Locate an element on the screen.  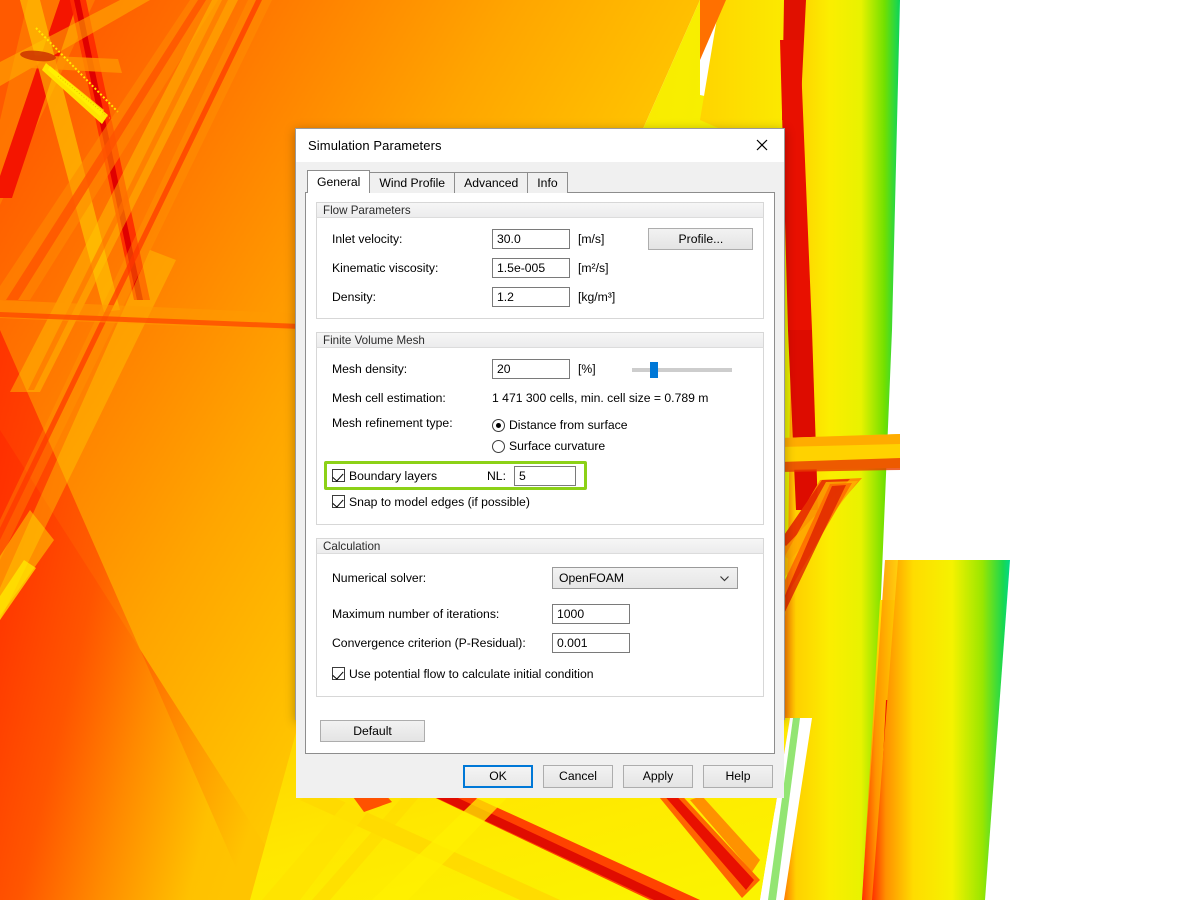
radio-surface-curvature-label: Surface curvature is located at coordinates (557, 446).